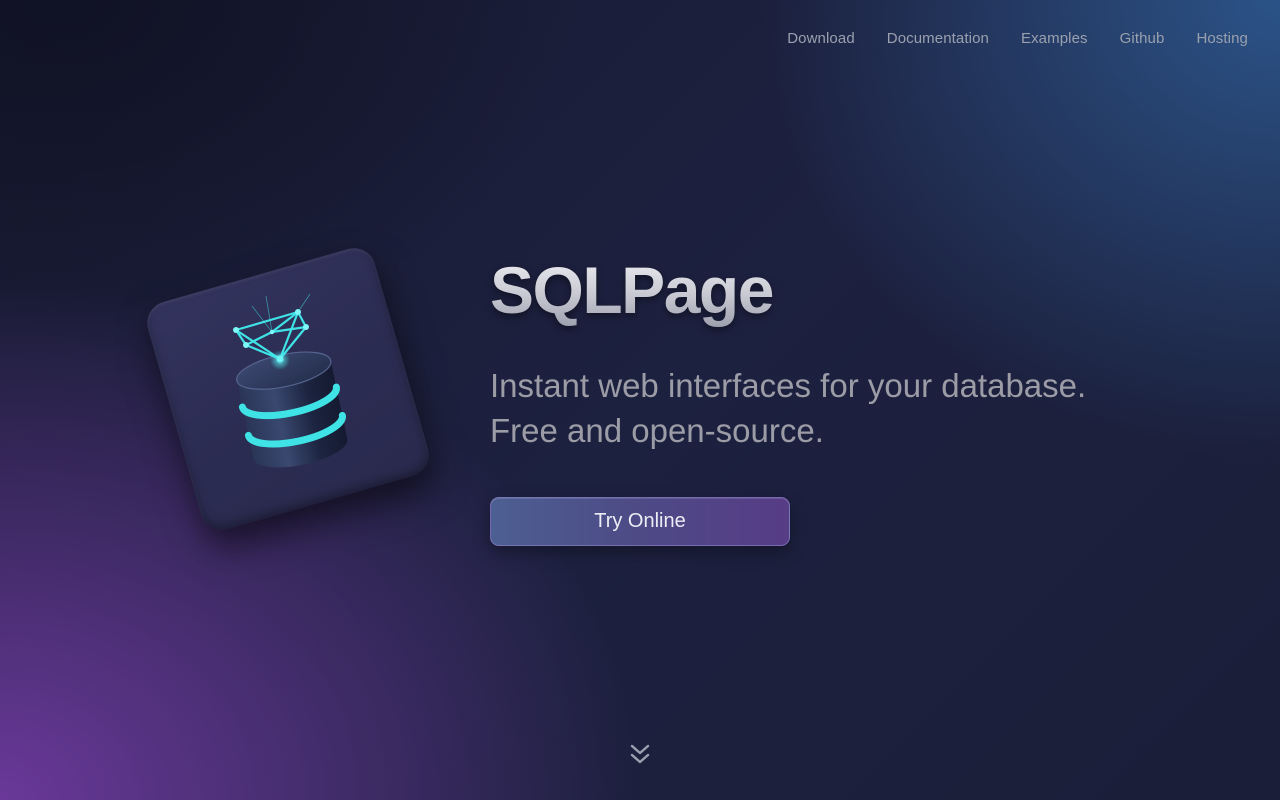  I want to click on nav-link-hosting: Hosting, so click(1222, 38).